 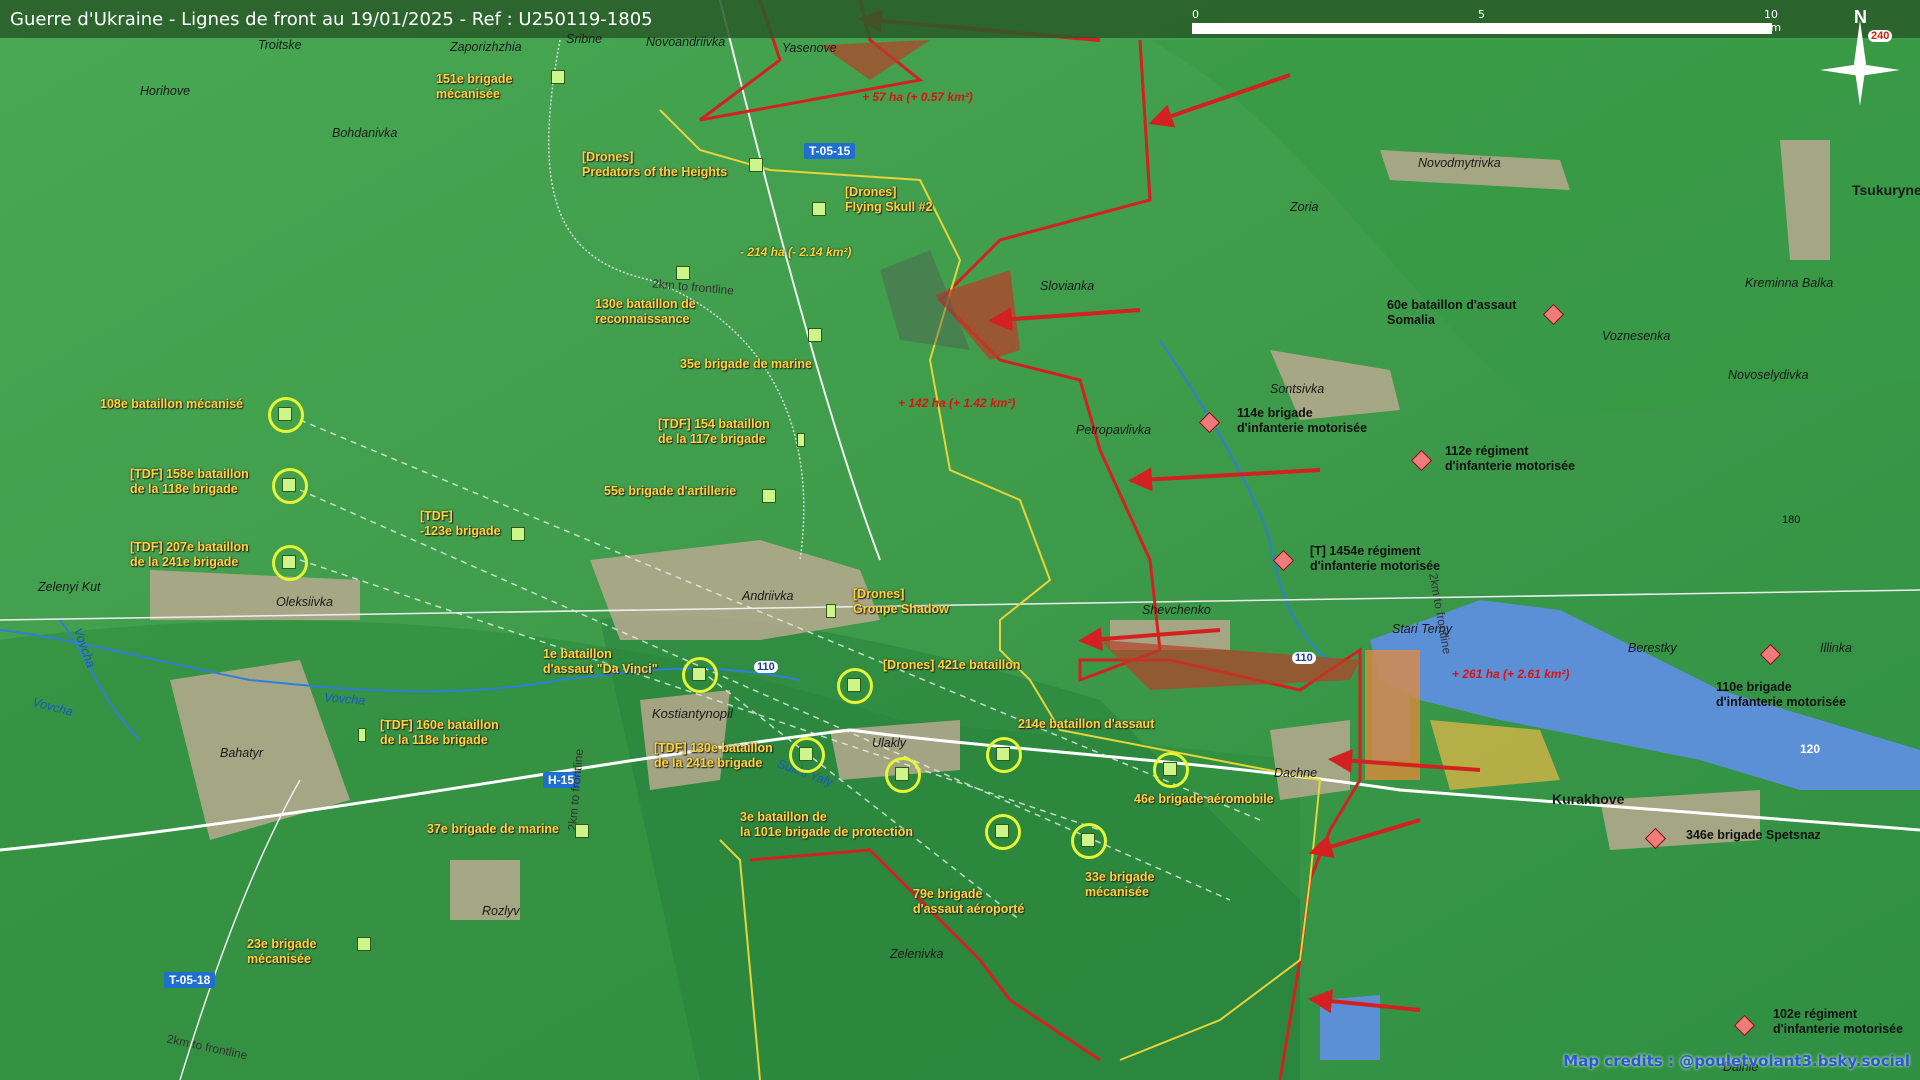 I want to click on change-loss-214ha: - 214 ha (- 2.14 km²), so click(x=796, y=252).